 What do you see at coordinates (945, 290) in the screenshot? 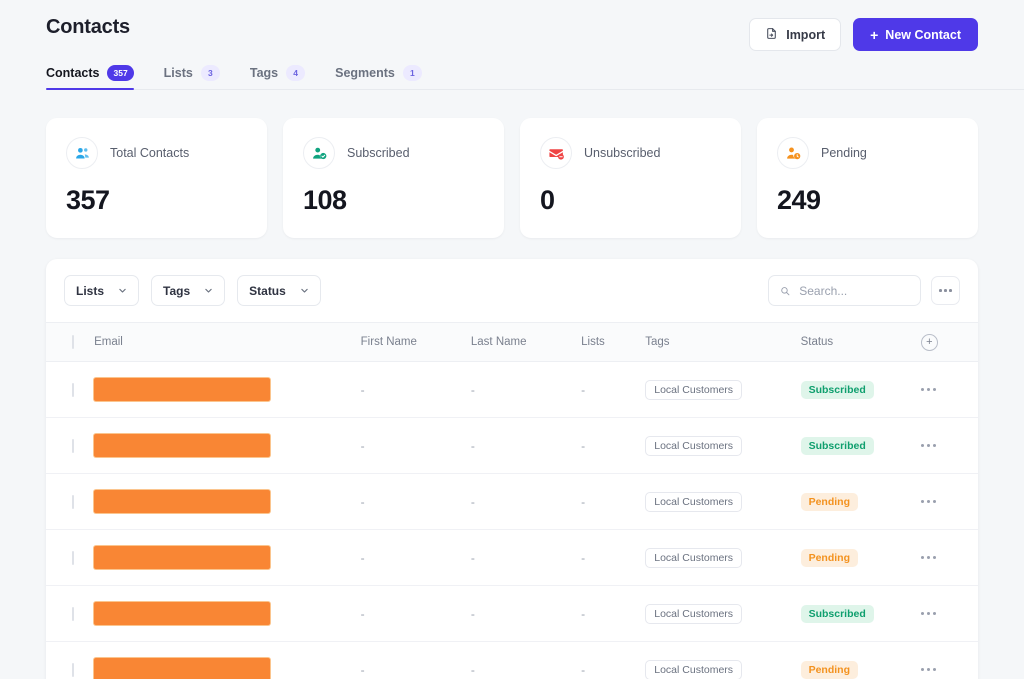
I see `table-more-options-button` at bounding box center [945, 290].